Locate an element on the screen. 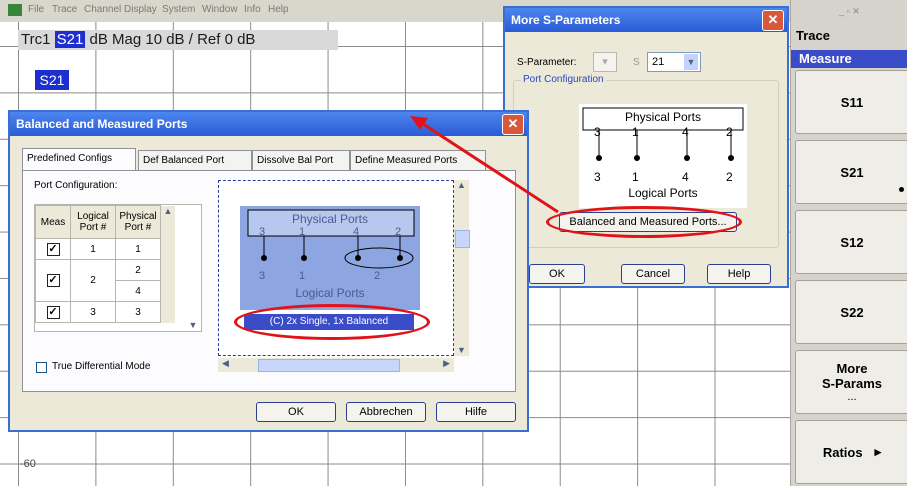 Image resolution: width=907 pixels, height=486 pixels. softkey-s21: S21 is located at coordinates (851, 172).